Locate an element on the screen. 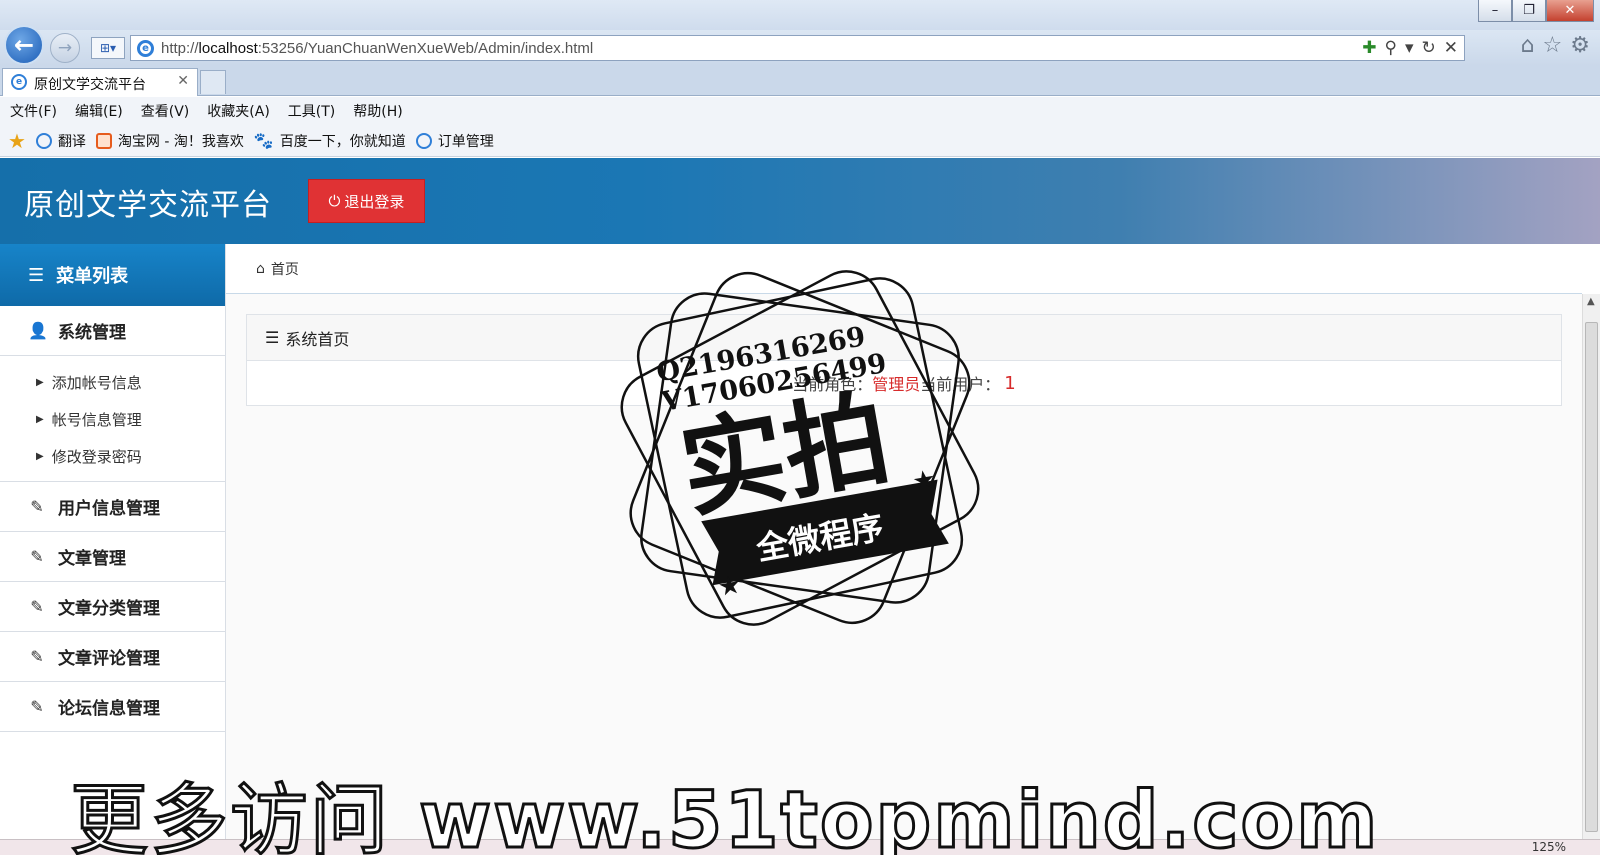 The width and height of the screenshot is (1600, 855). favorite-baidu: 🐾 百度一下，你就知道 is located at coordinates (330, 141).